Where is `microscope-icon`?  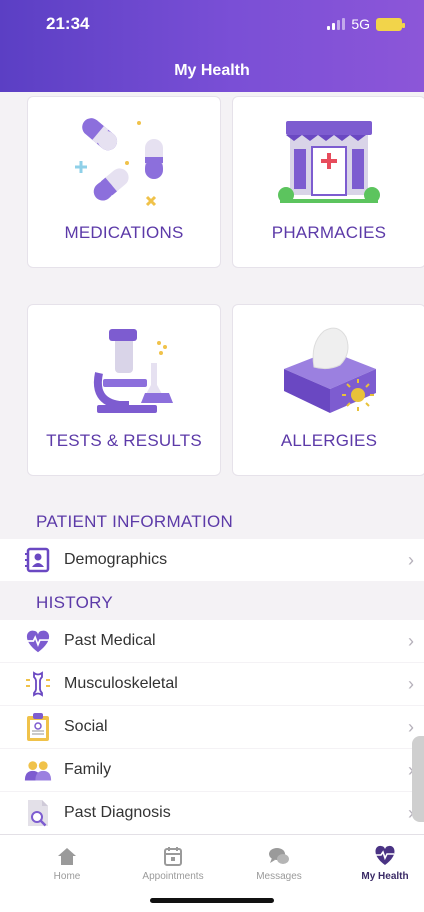 microscope-icon is located at coordinates (133, 371).